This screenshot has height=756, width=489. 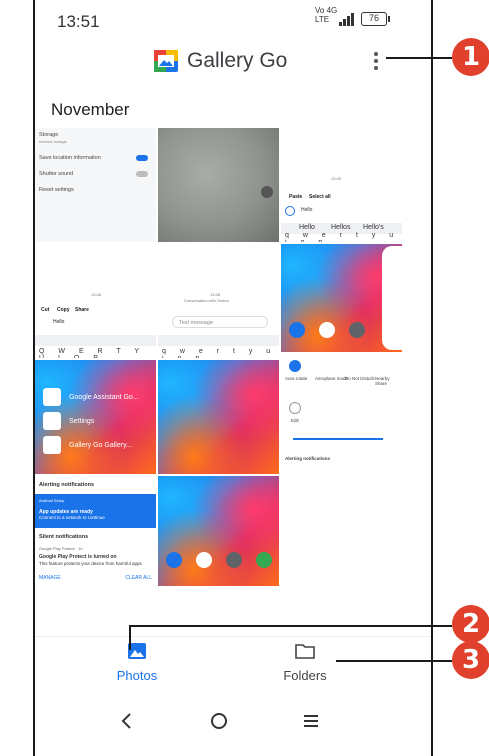 I want to click on brightness-slider, so click(x=338, y=439).